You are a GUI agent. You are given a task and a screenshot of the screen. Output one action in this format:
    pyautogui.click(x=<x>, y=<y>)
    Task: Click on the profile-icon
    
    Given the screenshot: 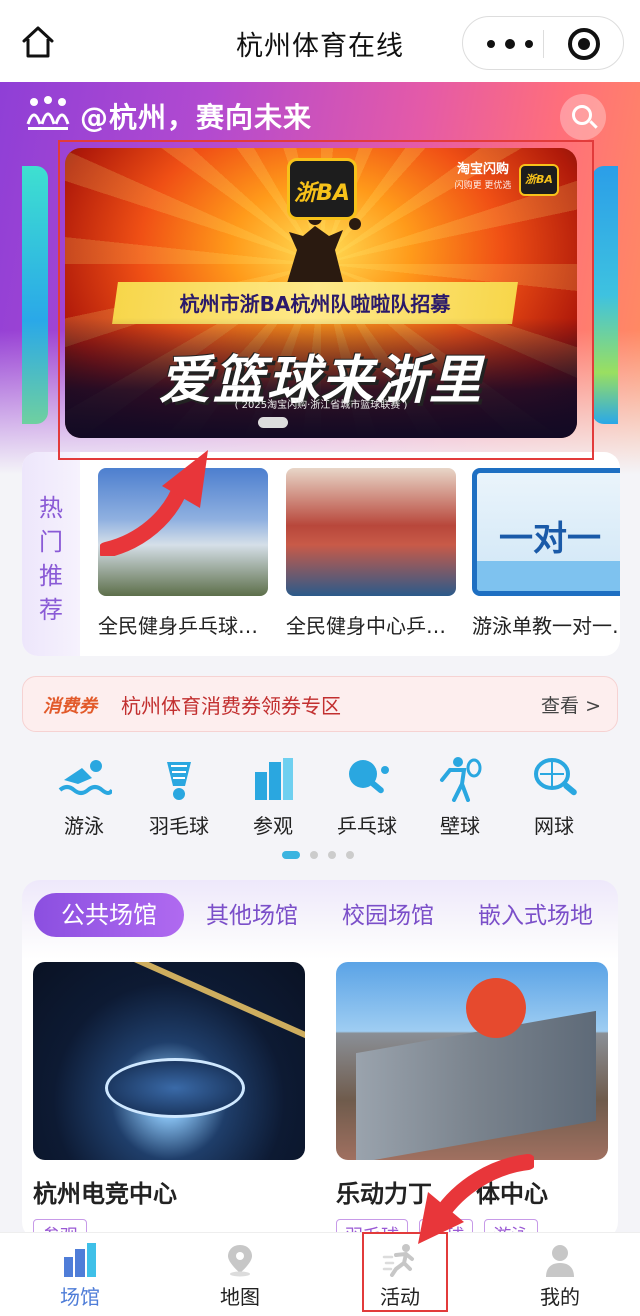 What is the action you would take?
    pyautogui.click(x=560, y=1260)
    